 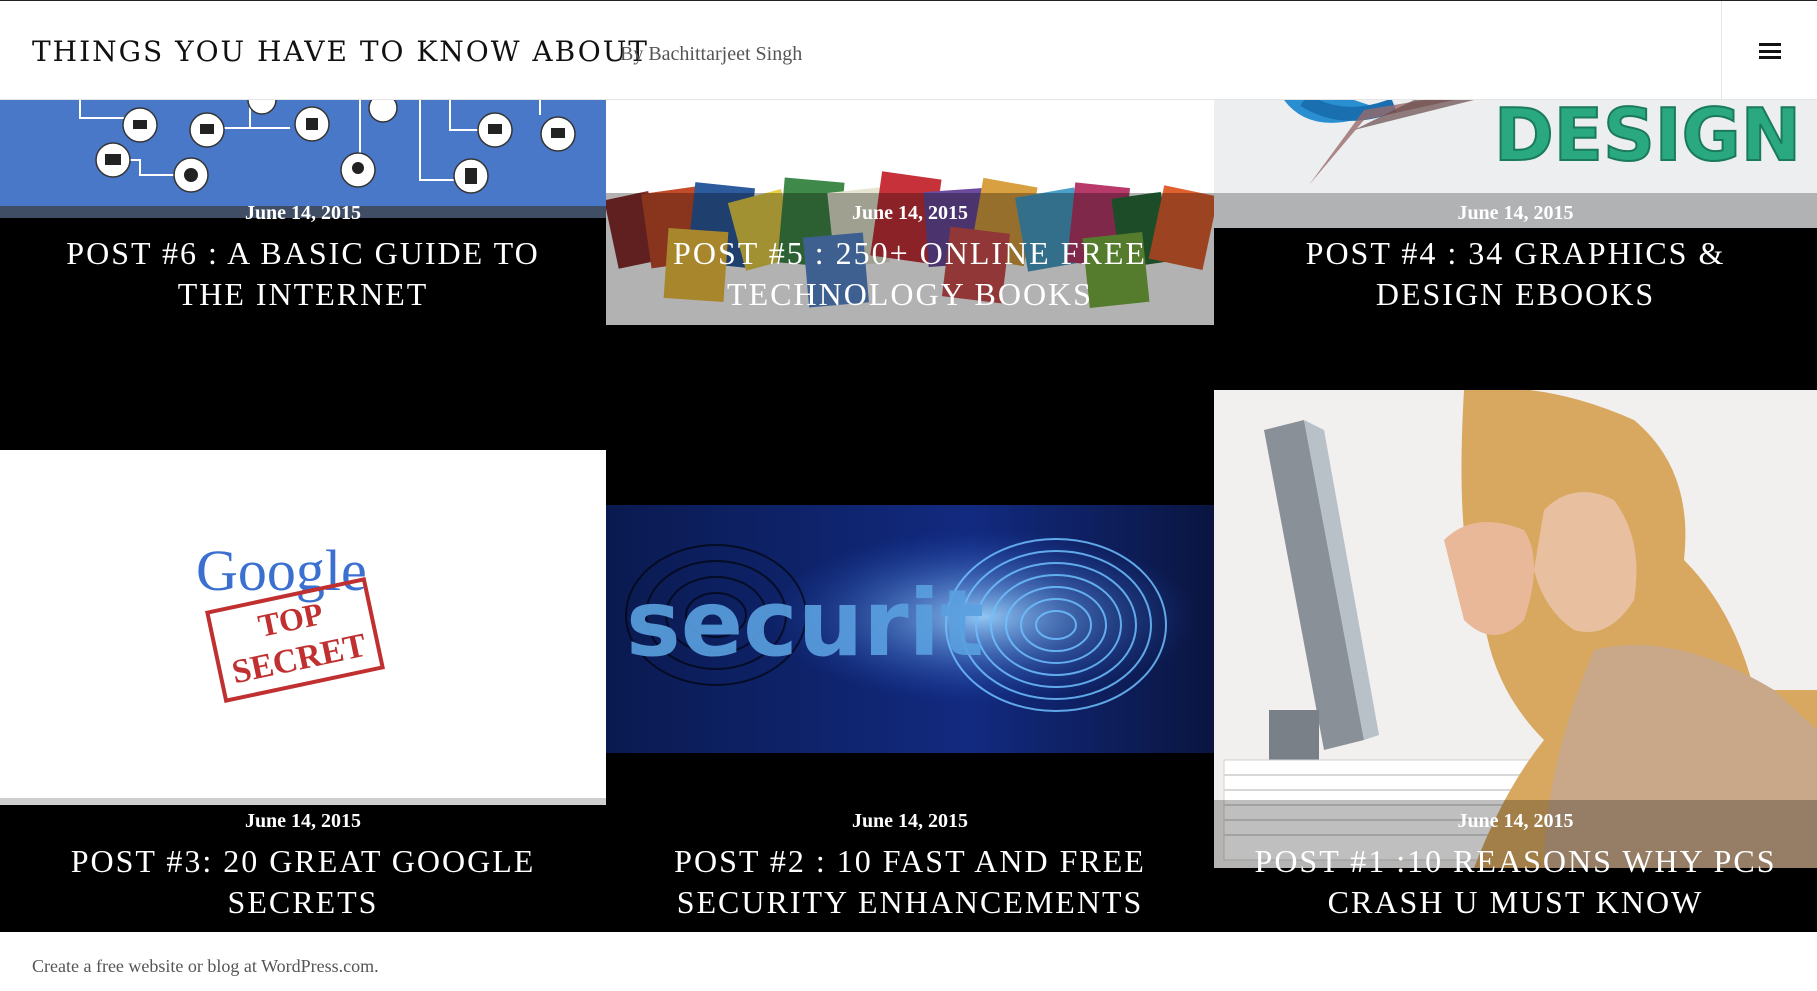 I want to click on google-thumbnail: Google TOP SECRET, so click(x=303, y=627).